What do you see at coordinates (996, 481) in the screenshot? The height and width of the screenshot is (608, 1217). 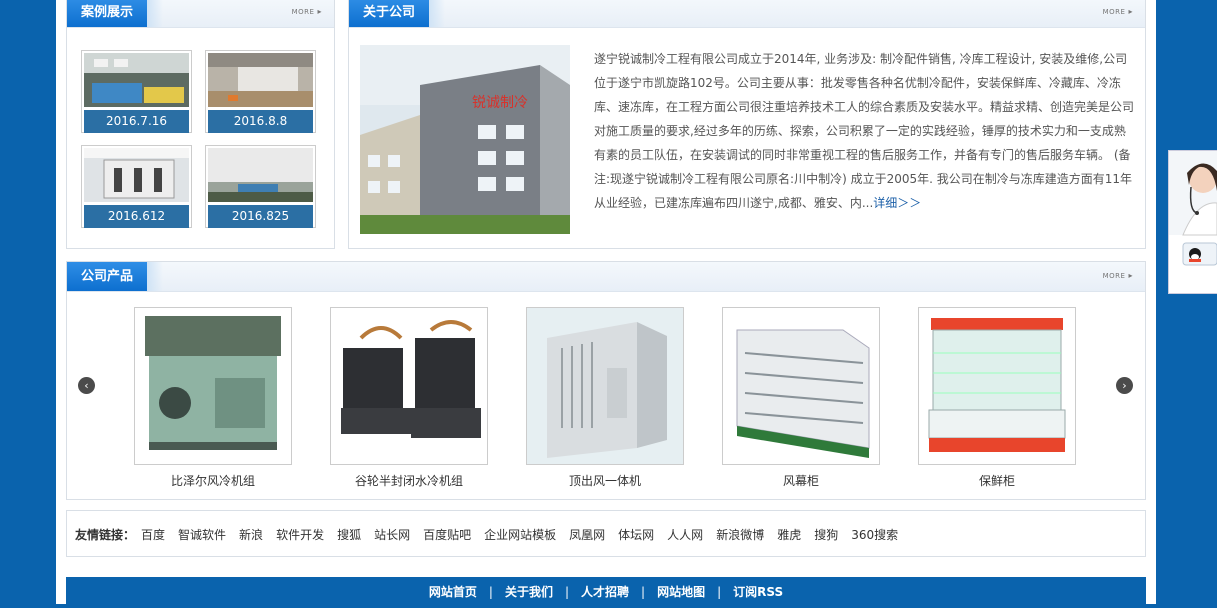 I see `product-name: 保鲜柜` at bounding box center [996, 481].